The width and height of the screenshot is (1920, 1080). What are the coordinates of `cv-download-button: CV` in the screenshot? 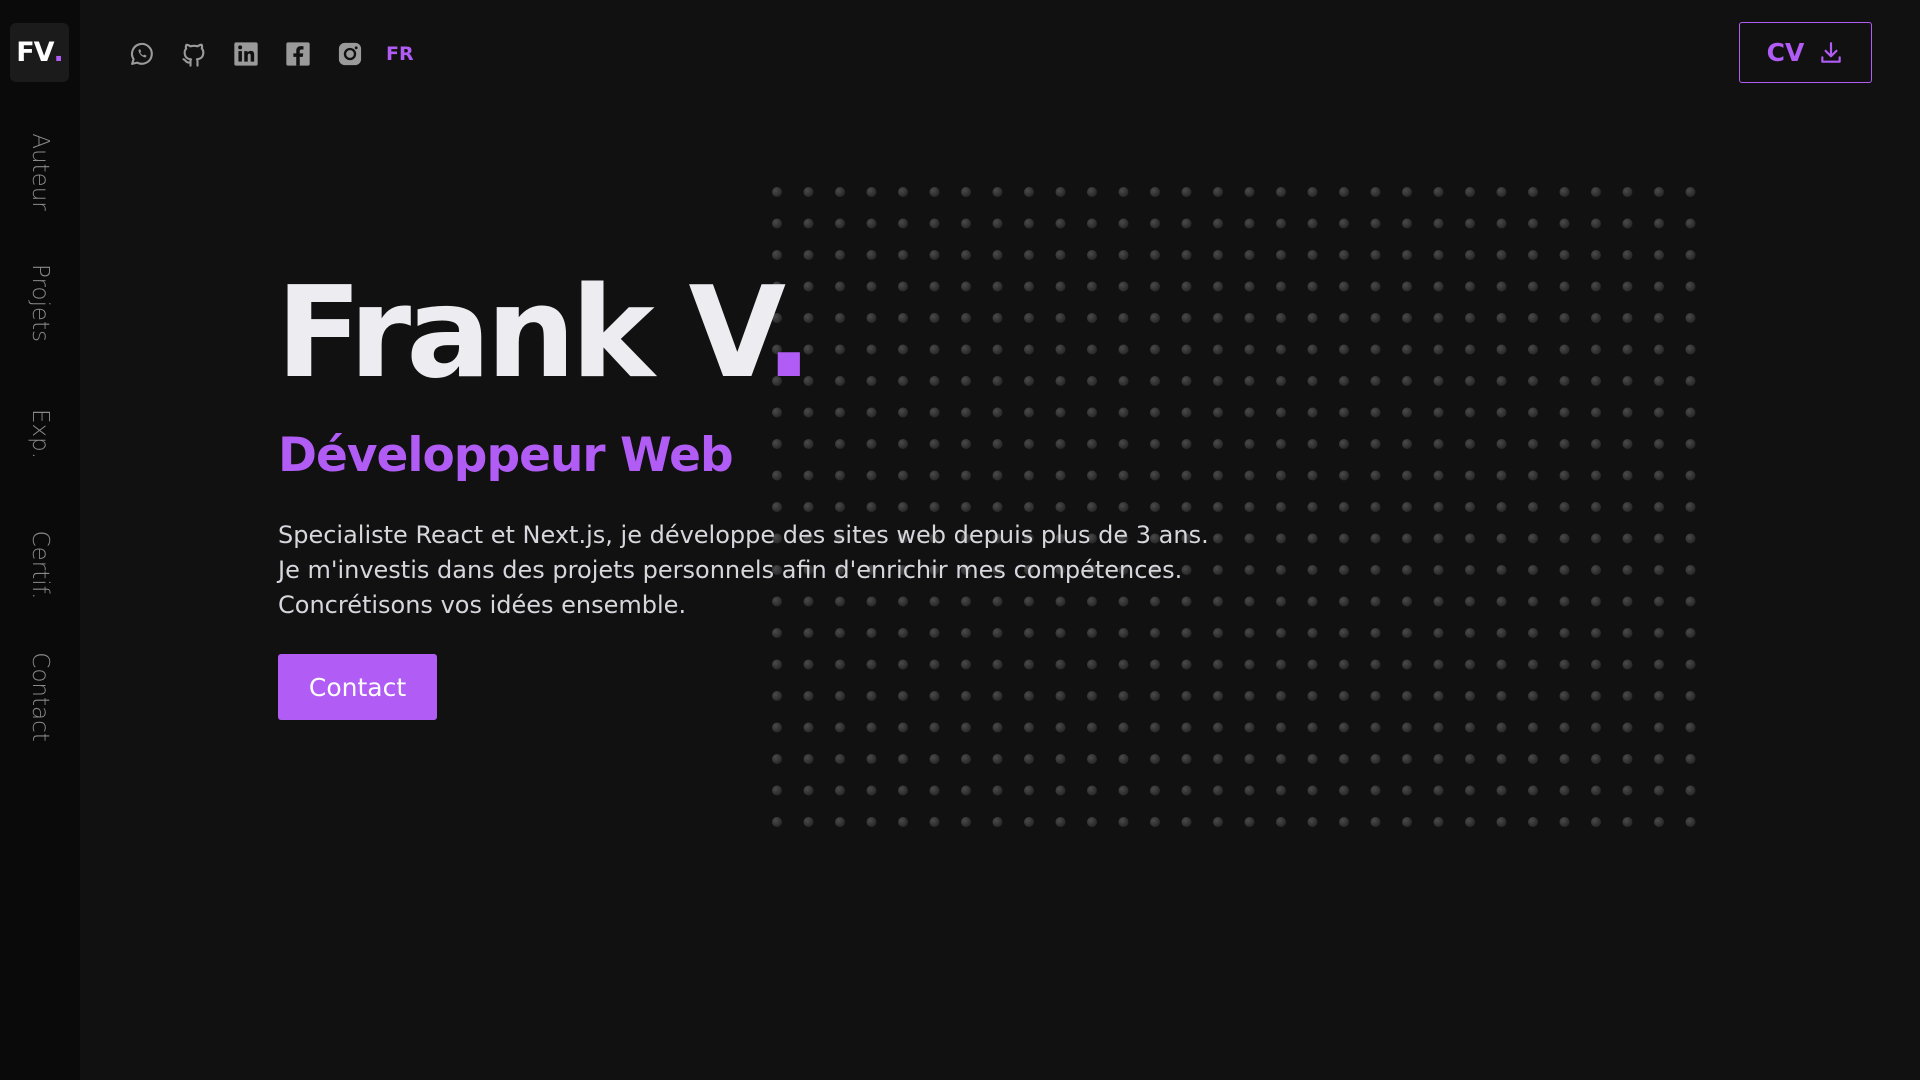 It's located at (1805, 52).